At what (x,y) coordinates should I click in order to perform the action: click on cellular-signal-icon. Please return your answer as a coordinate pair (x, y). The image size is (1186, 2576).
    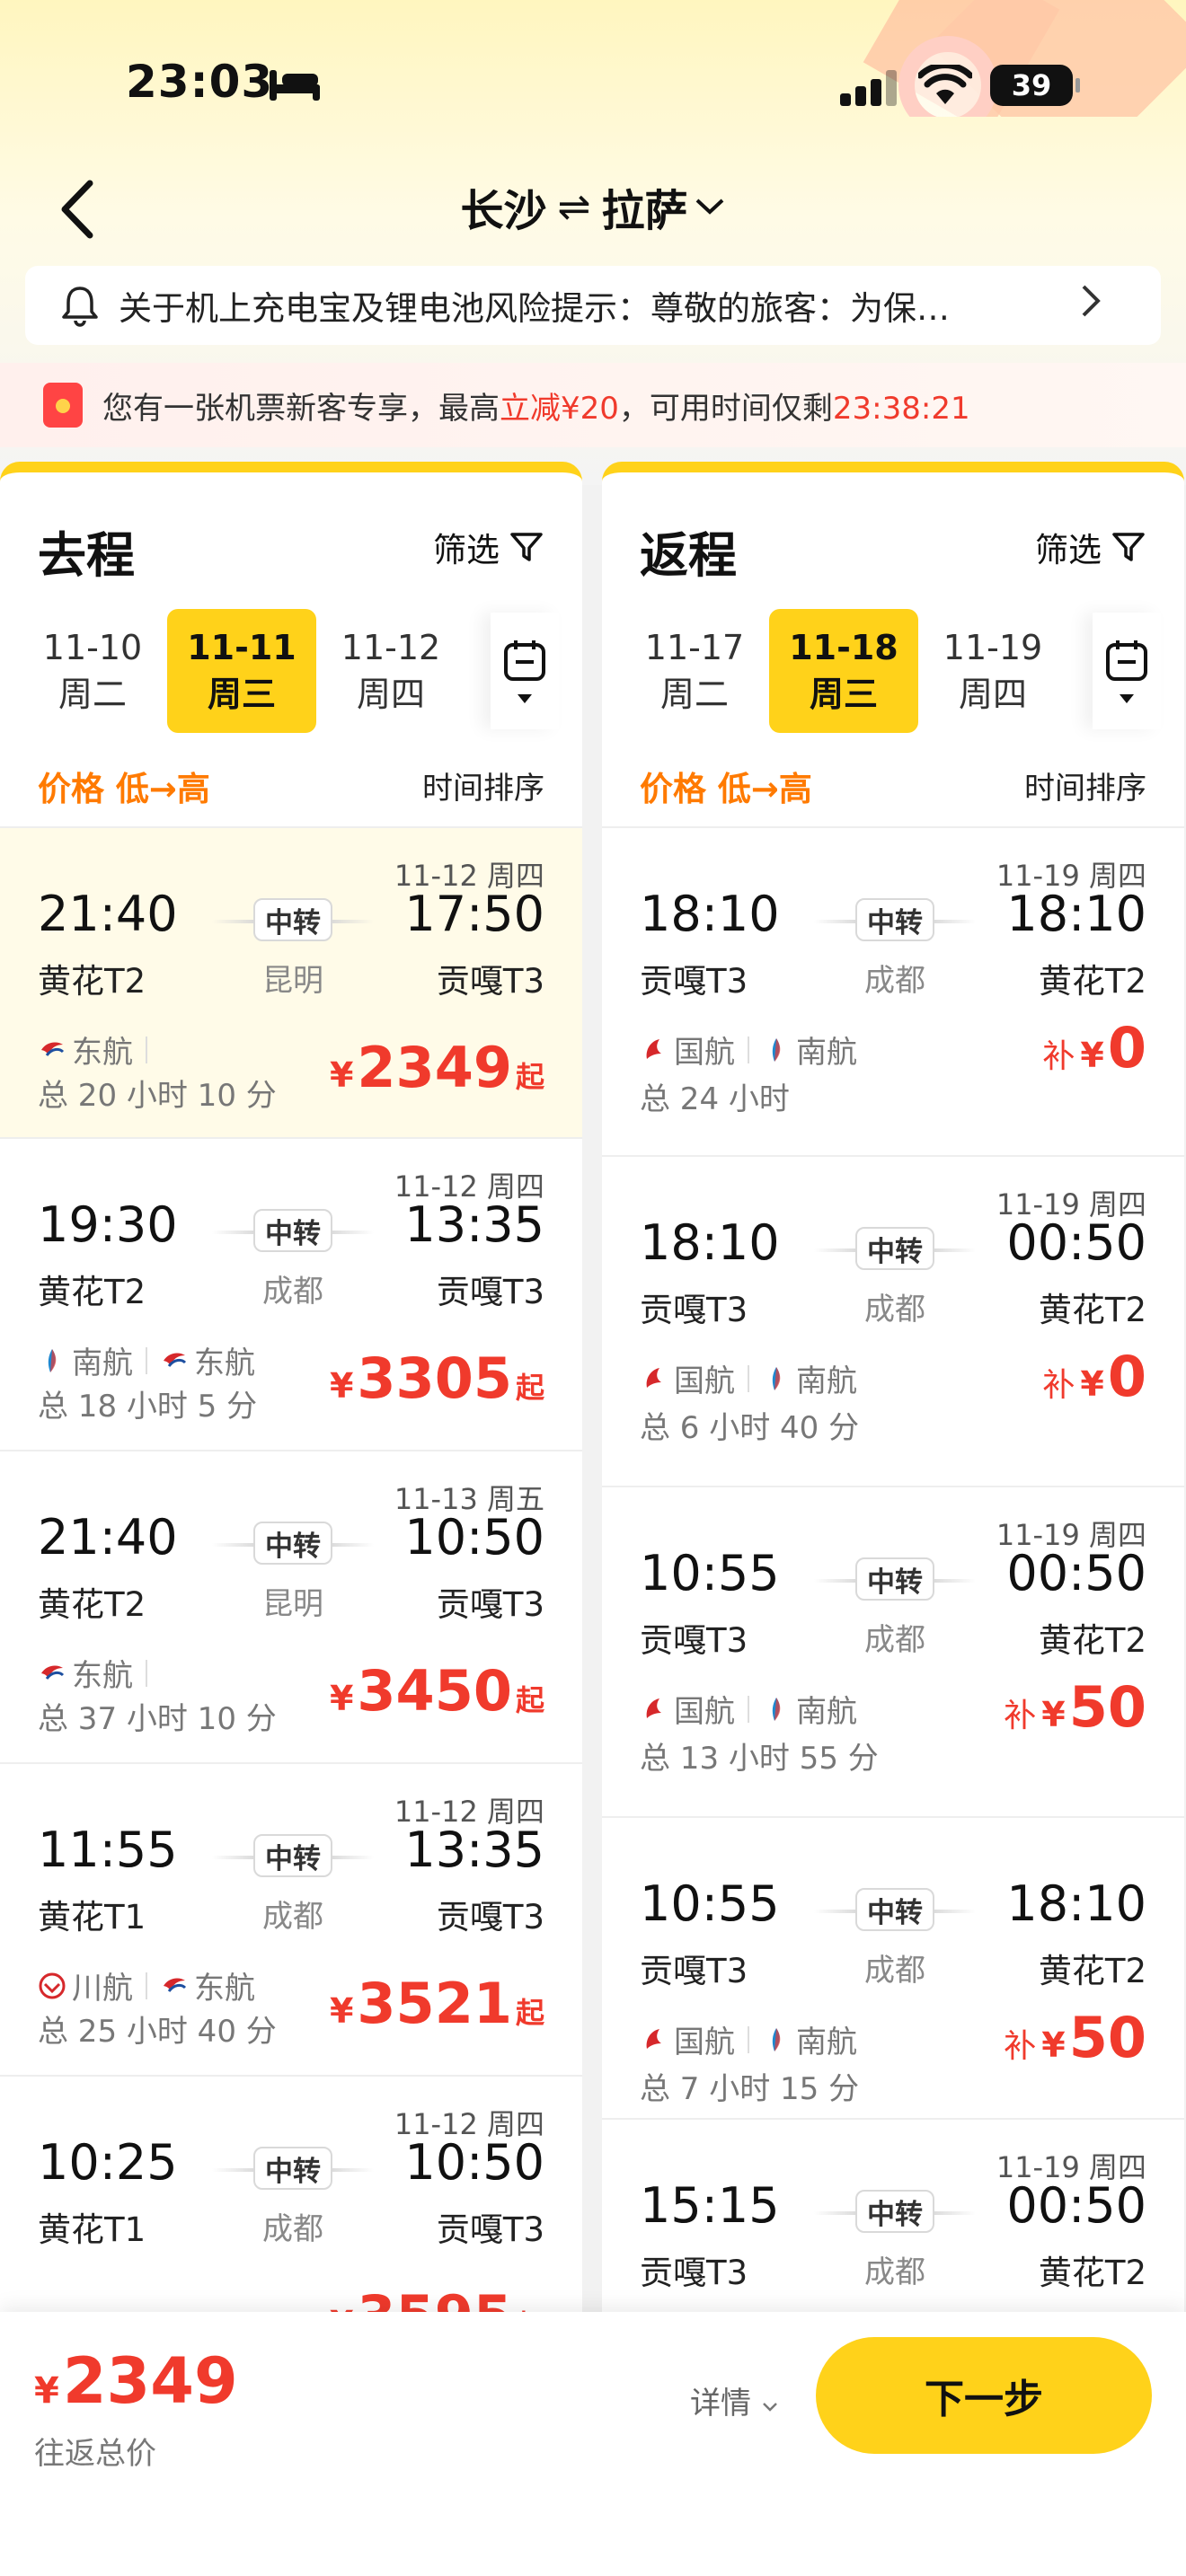
    Looking at the image, I should click on (869, 88).